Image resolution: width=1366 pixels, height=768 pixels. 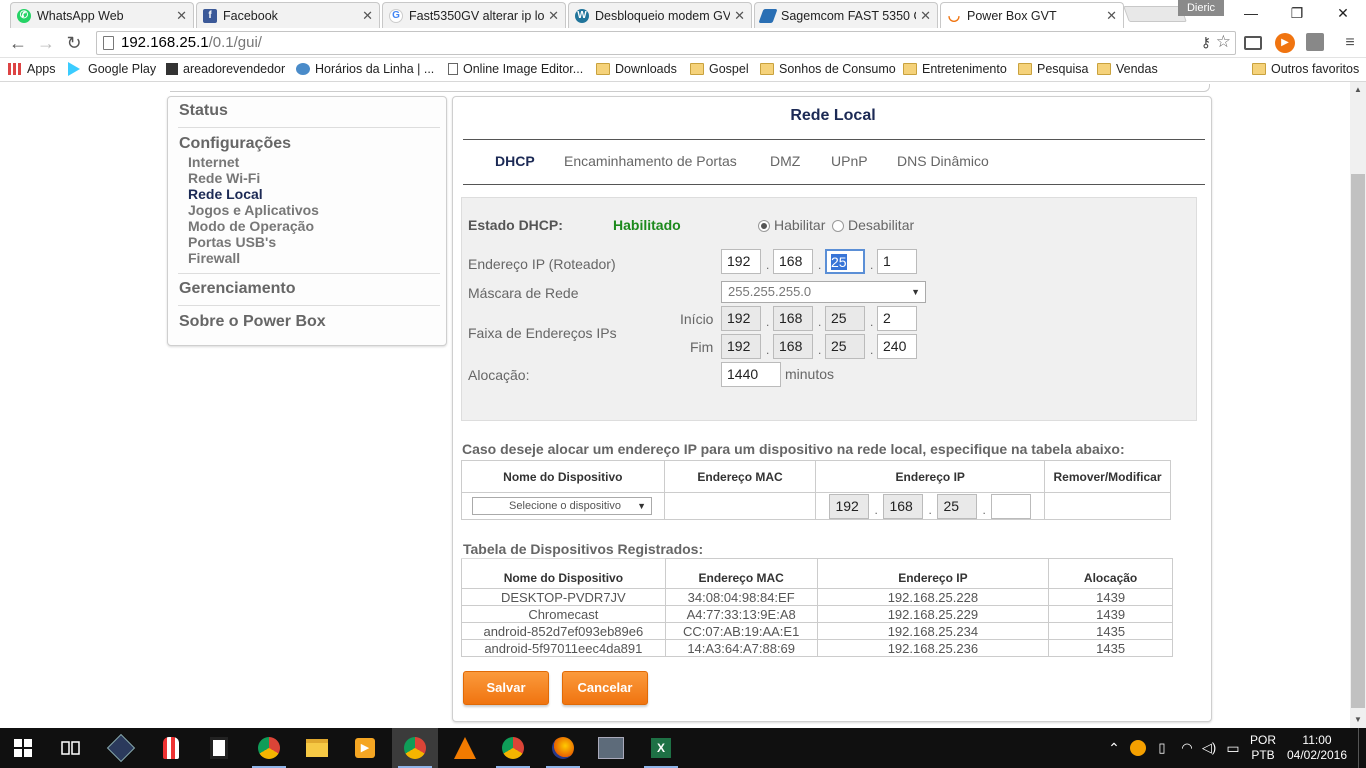 What do you see at coordinates (18, 43) in the screenshot?
I see `back-icon: ←` at bounding box center [18, 43].